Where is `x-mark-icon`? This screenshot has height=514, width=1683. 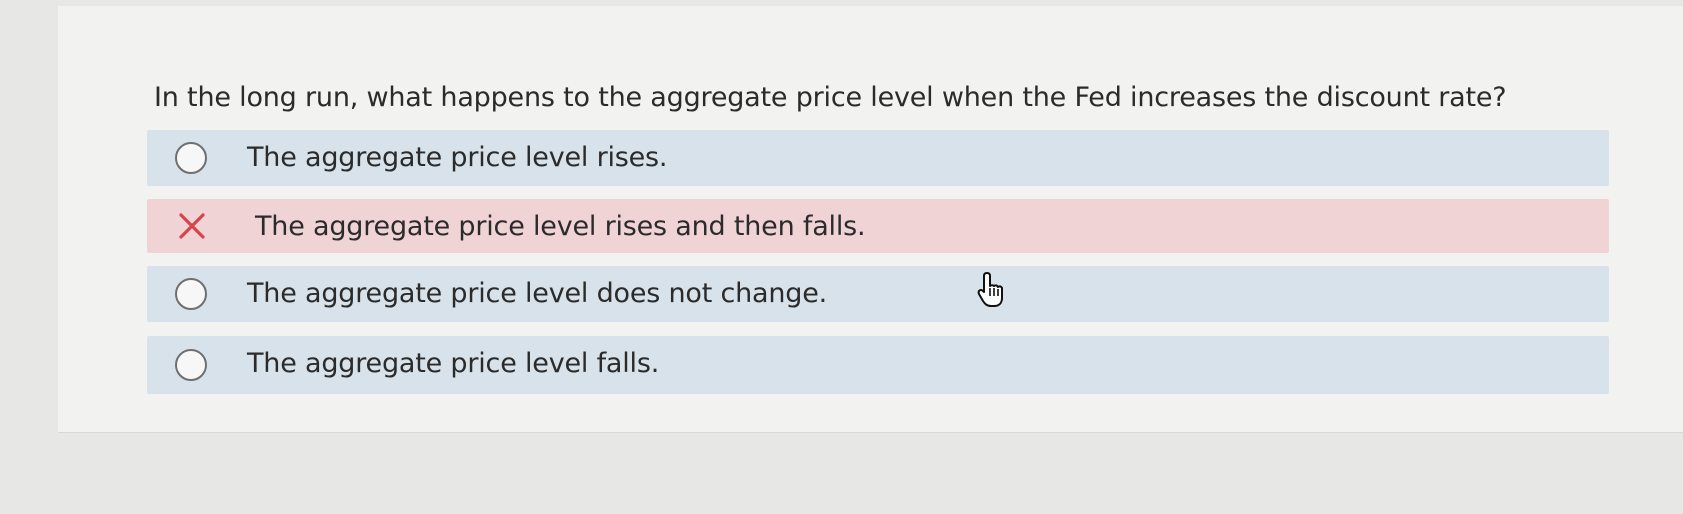
x-mark-icon is located at coordinates (192, 226).